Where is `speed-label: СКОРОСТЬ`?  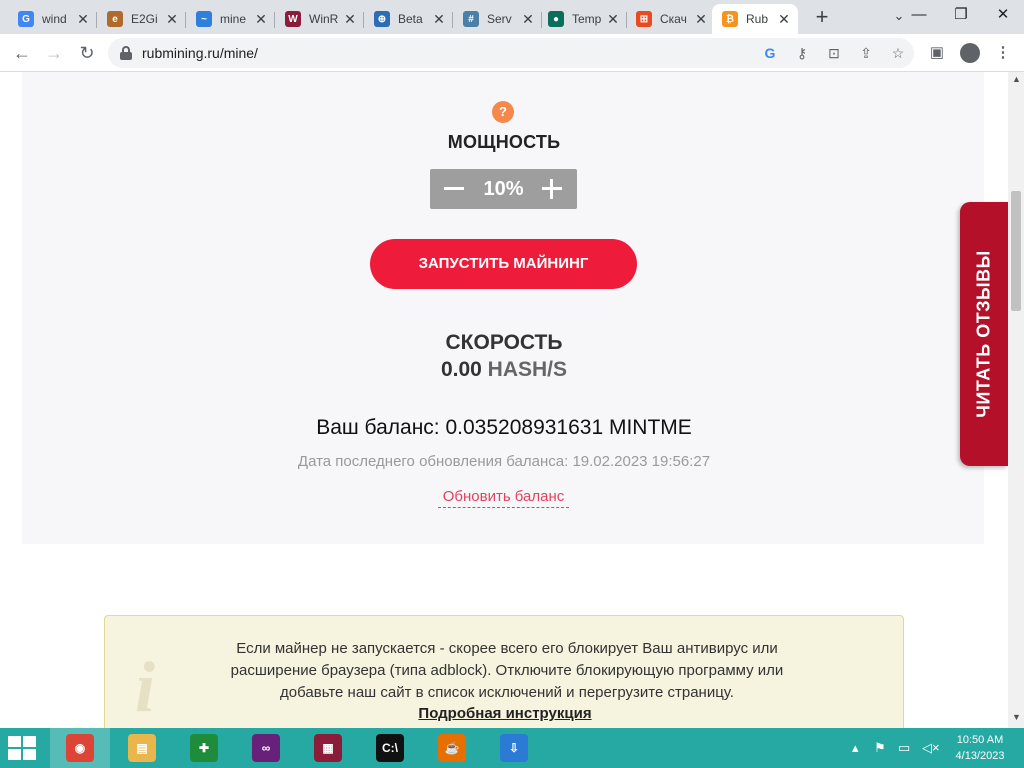
speed-label: СКОРОСТЬ is located at coordinates (504, 342).